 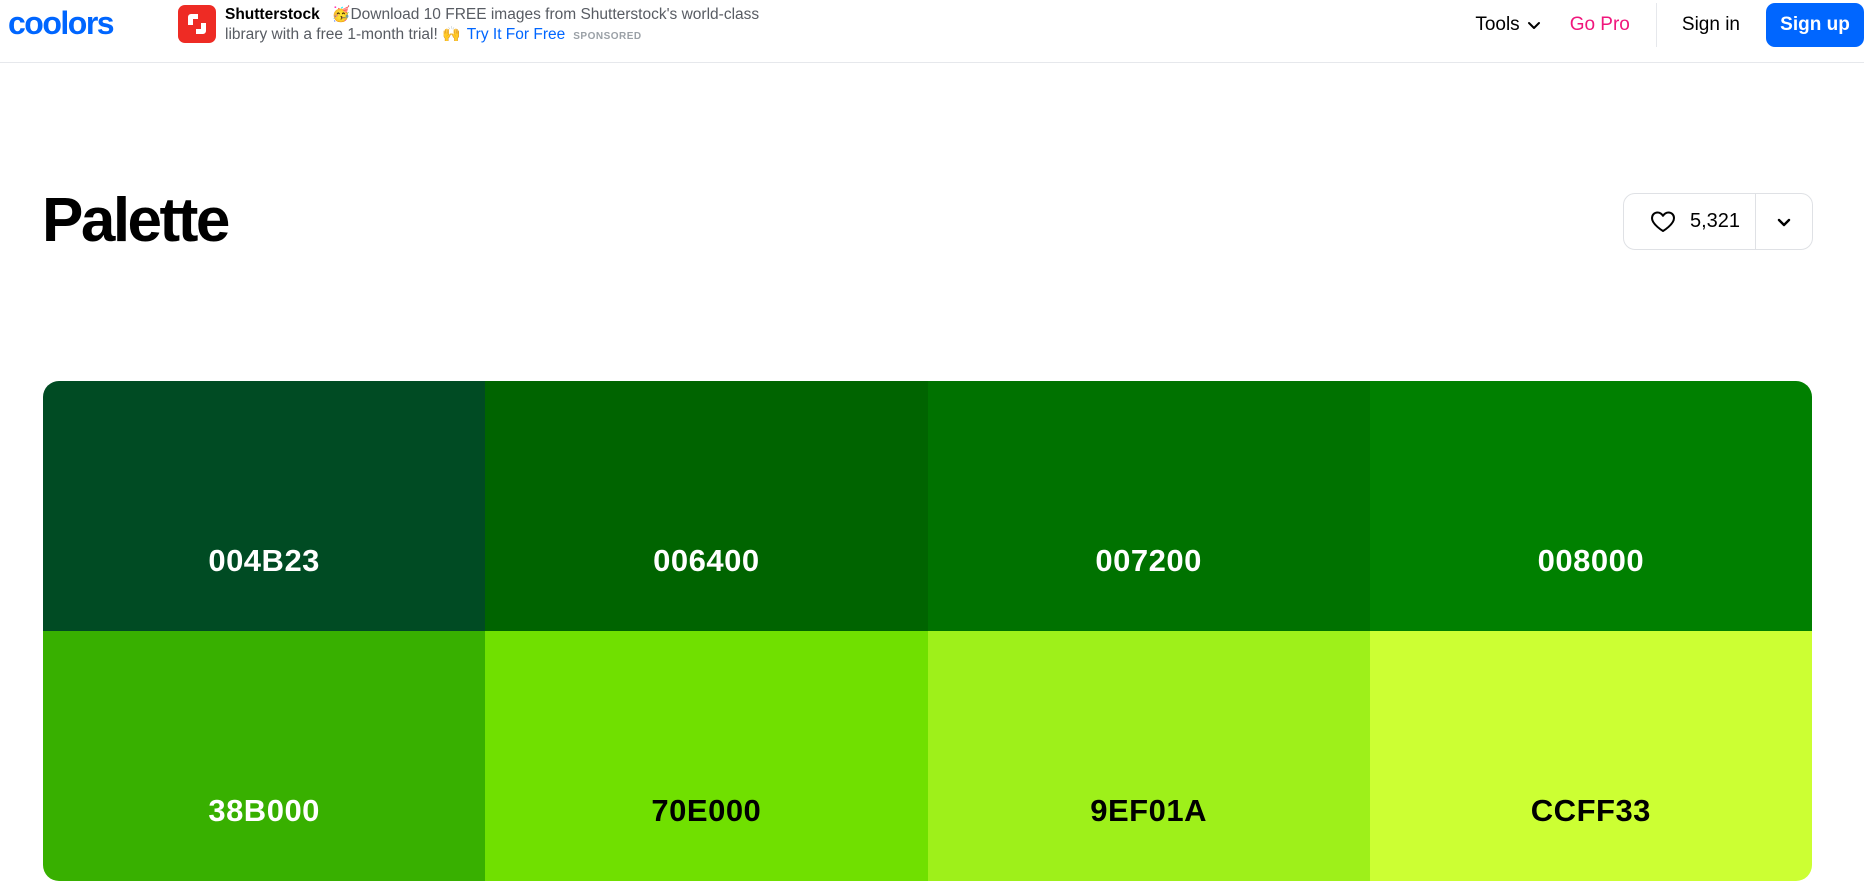 I want to click on go-pro-link: Go Pro, so click(x=1600, y=25).